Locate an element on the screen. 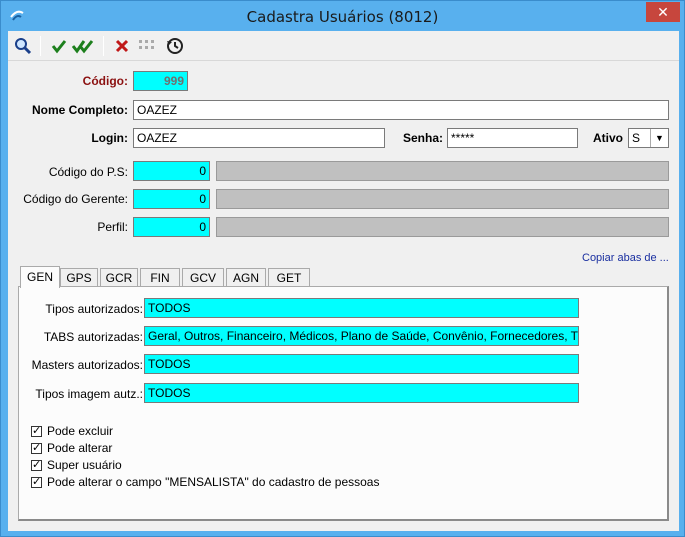 This screenshot has width=685, height=537. search-button is located at coordinates (23, 46).